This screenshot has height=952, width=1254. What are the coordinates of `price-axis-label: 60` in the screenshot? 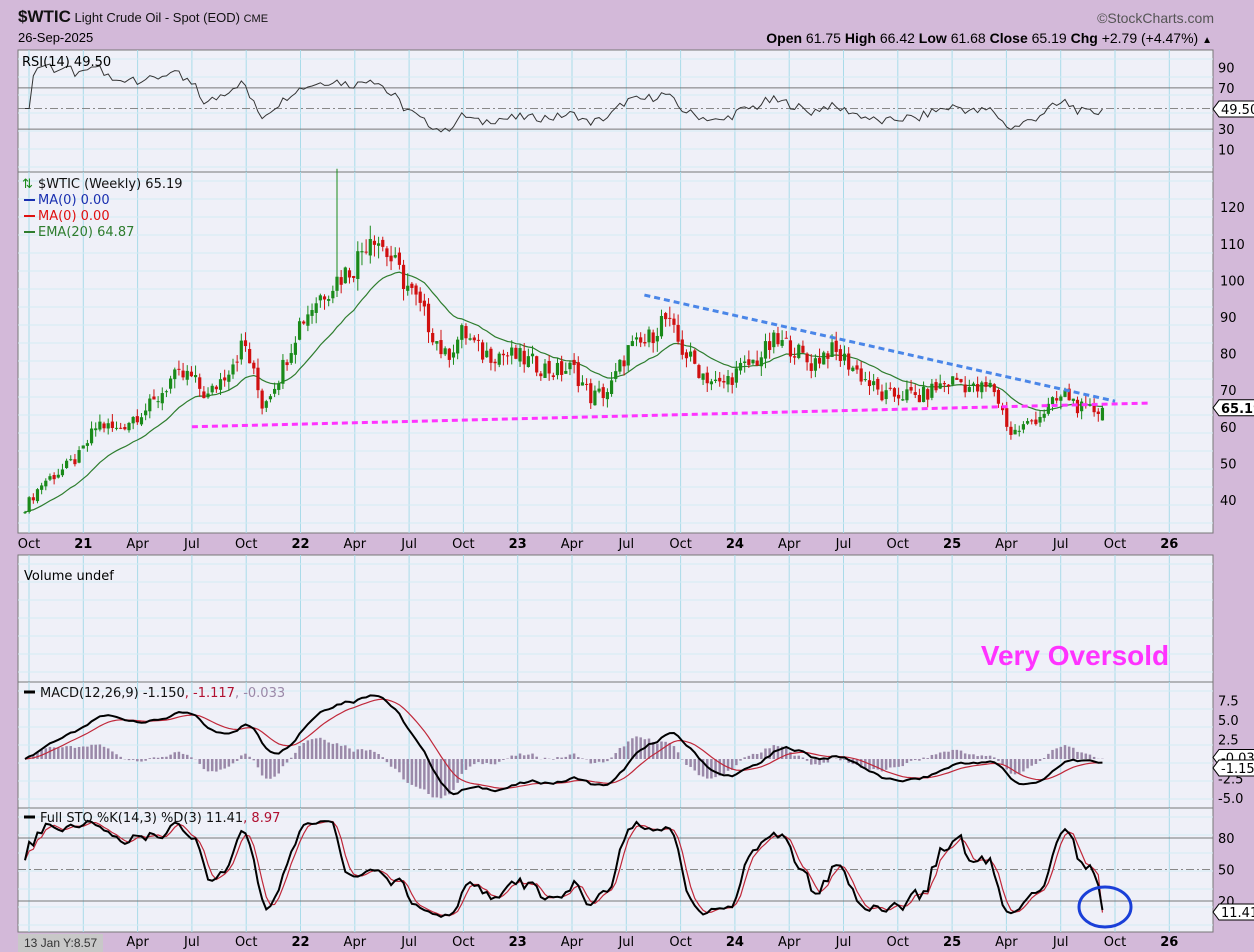 It's located at (1228, 428).